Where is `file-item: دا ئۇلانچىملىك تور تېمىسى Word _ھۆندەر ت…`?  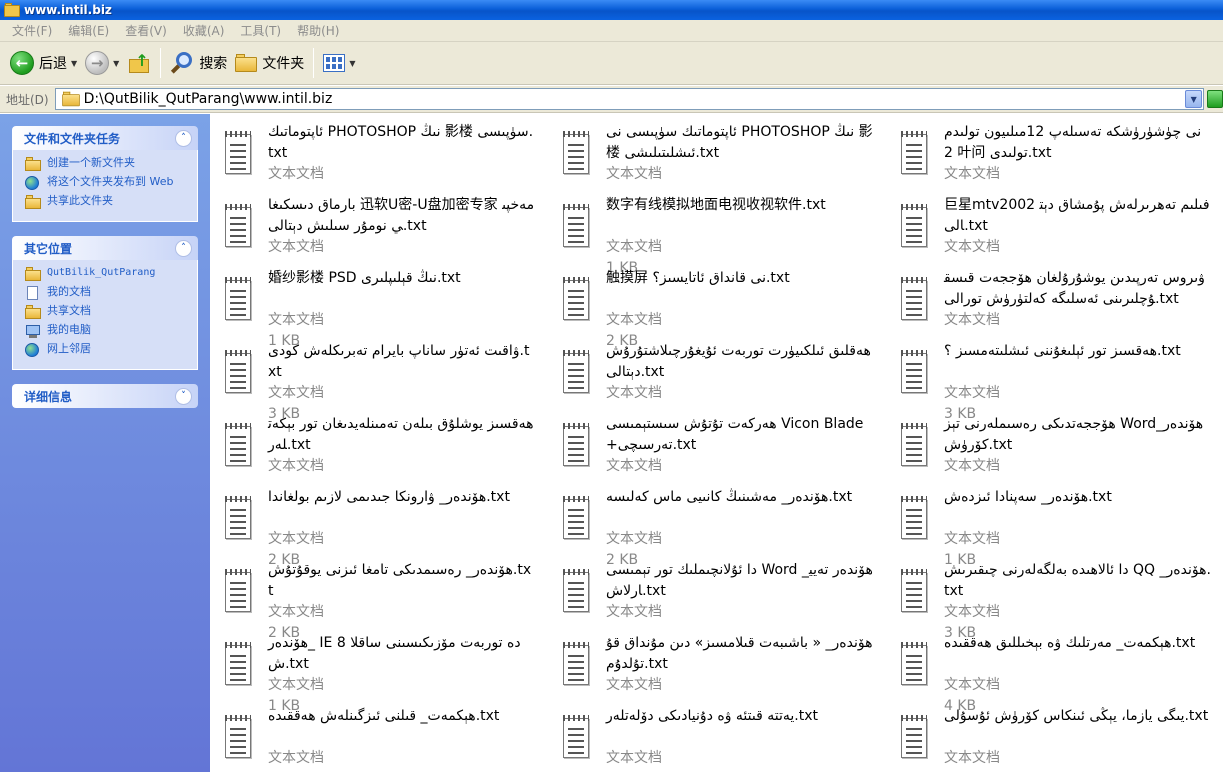
file-item: دا ئۇلانچىملىك تور تېمىسى Word _ھۆندەر ت… is located at coordinates (713, 592).